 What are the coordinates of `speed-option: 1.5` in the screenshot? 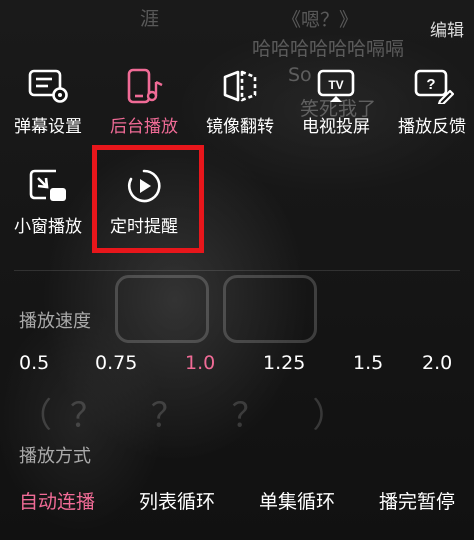 It's located at (368, 363).